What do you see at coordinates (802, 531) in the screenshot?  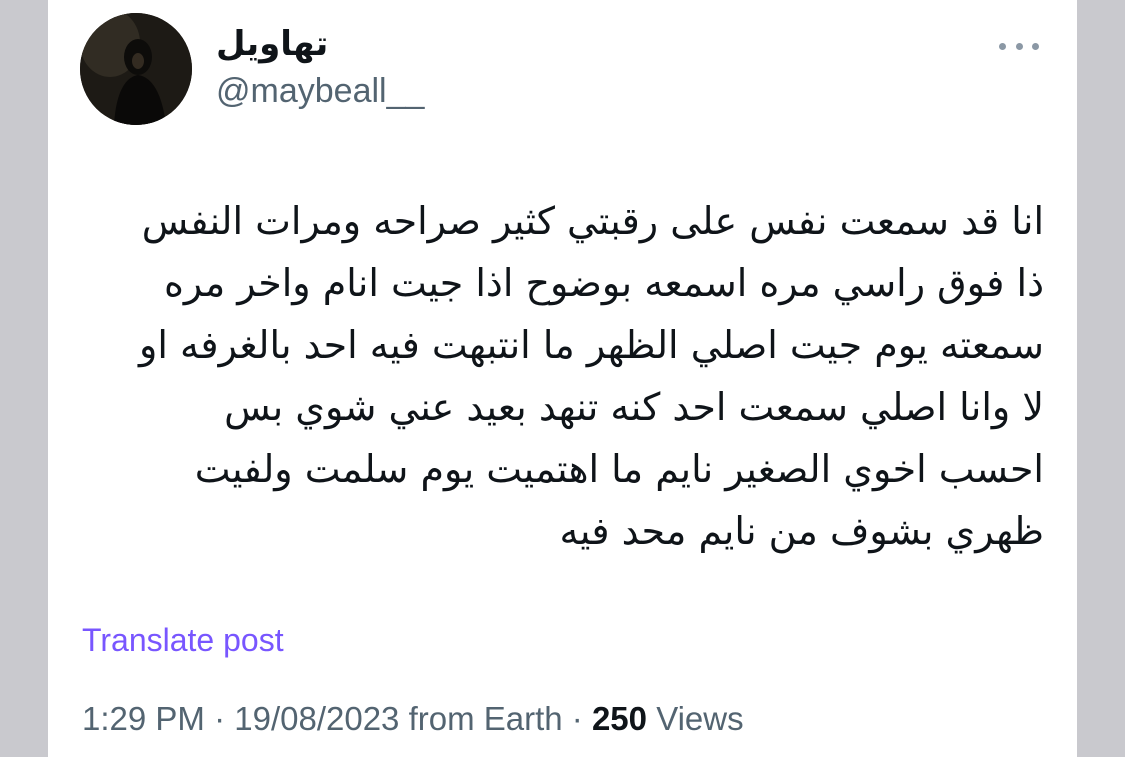 I see `tweet-text-line: ظهري بشوف من نايم محد فيه` at bounding box center [802, 531].